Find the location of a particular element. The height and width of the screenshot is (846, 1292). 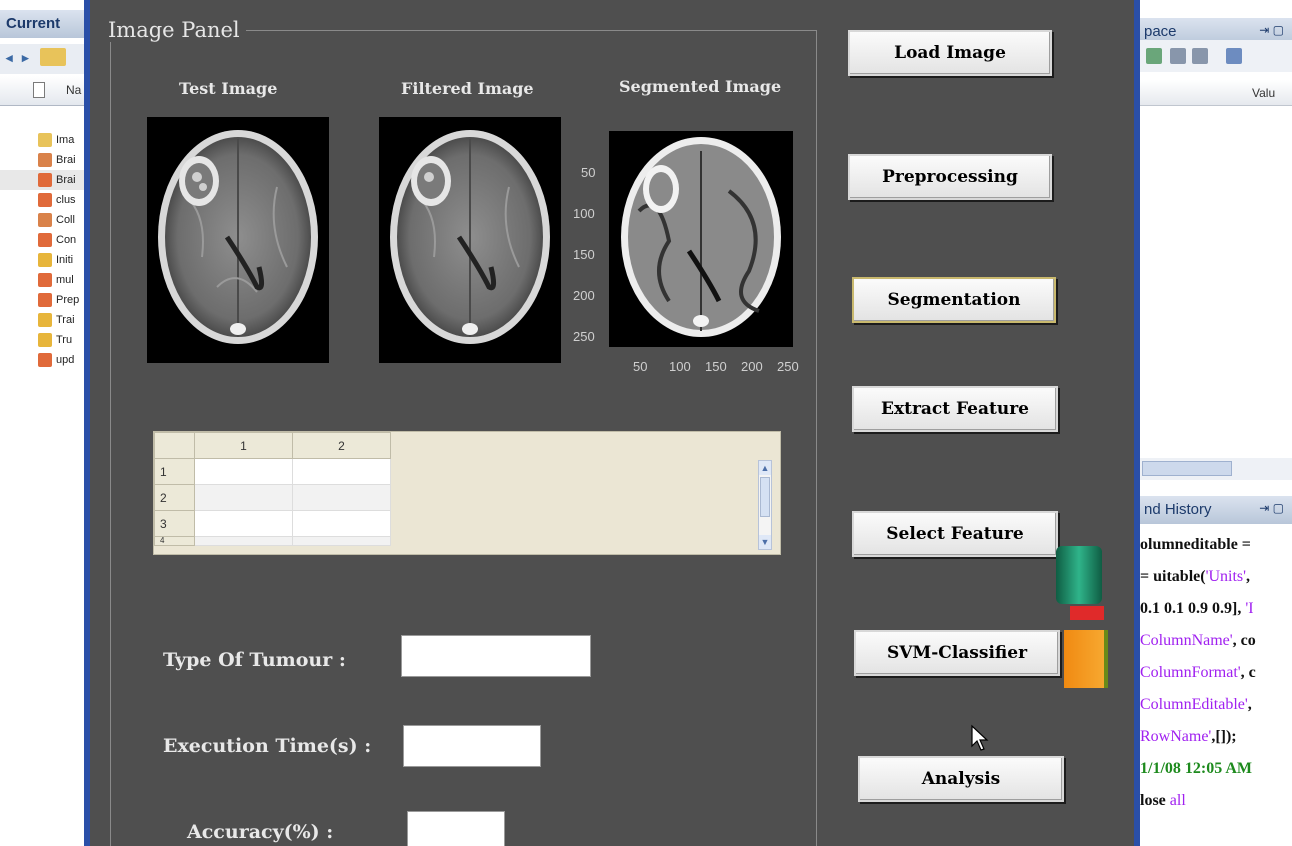

file-name: Initi is located at coordinates (65, 260).